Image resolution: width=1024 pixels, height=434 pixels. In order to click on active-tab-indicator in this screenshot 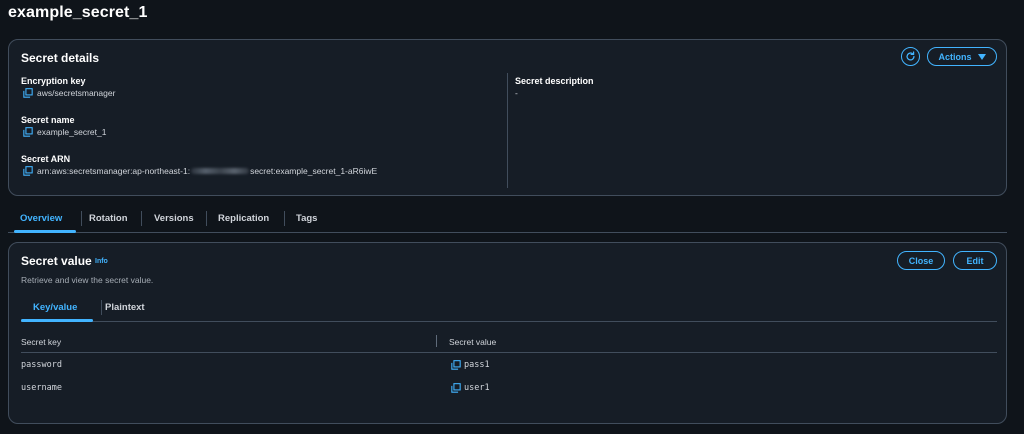, I will do `click(45, 231)`.